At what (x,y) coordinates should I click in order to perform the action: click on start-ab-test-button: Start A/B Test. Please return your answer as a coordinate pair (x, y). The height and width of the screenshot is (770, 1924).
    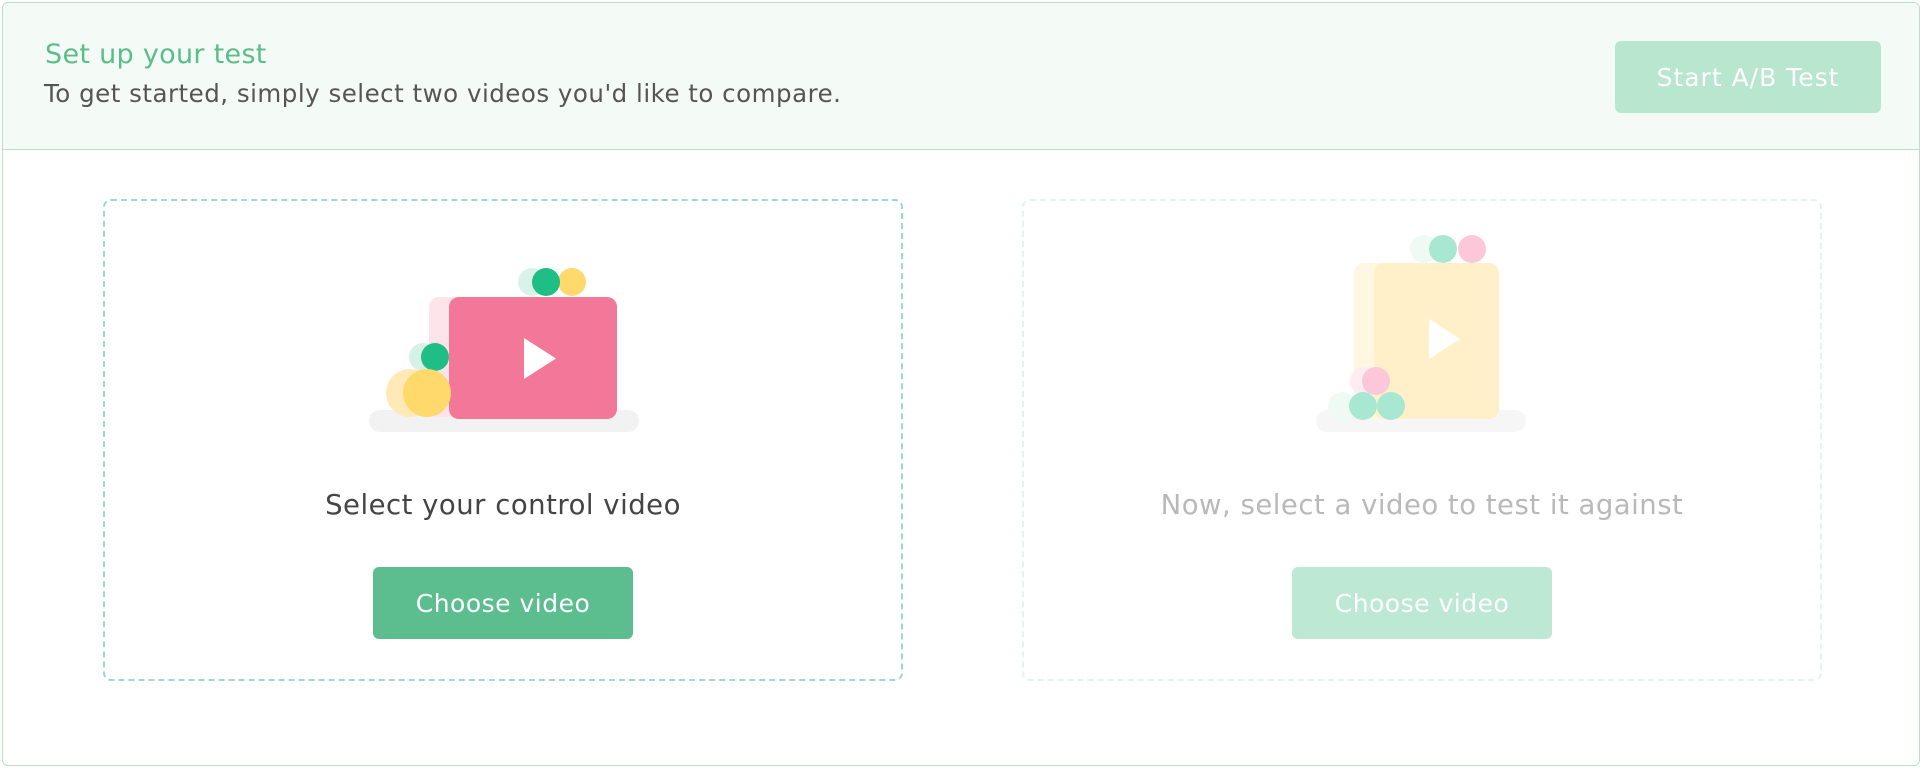
    Looking at the image, I should click on (1748, 77).